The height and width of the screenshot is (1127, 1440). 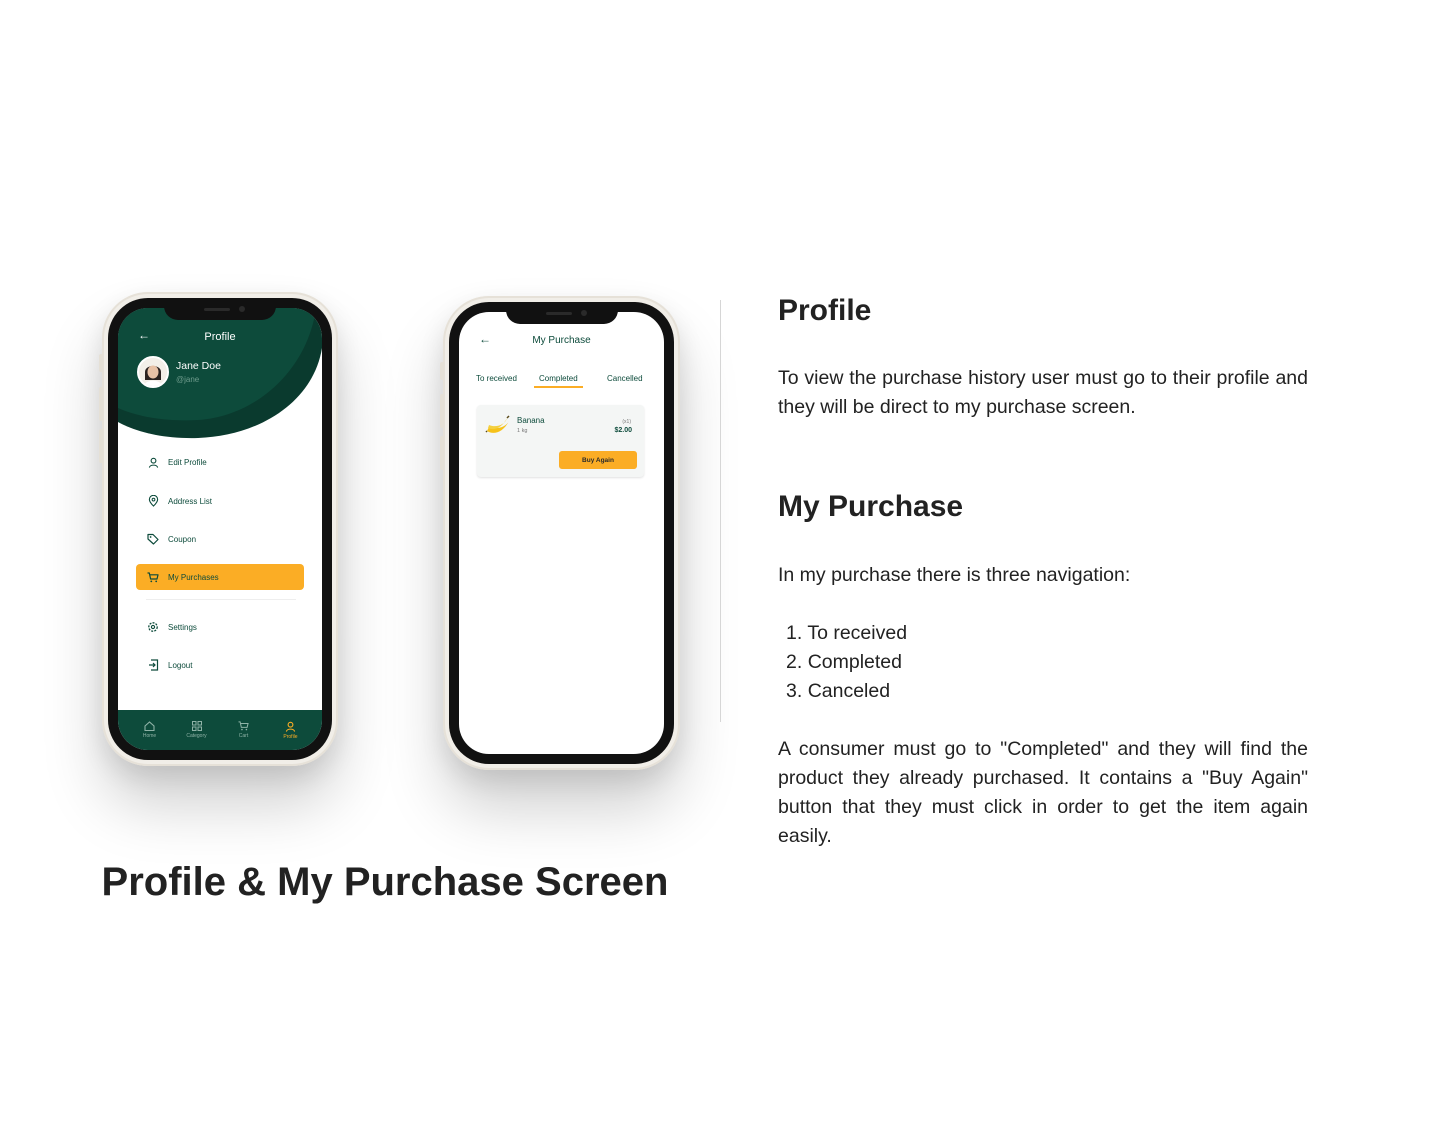 What do you see at coordinates (196, 726) in the screenshot?
I see `grid-icon` at bounding box center [196, 726].